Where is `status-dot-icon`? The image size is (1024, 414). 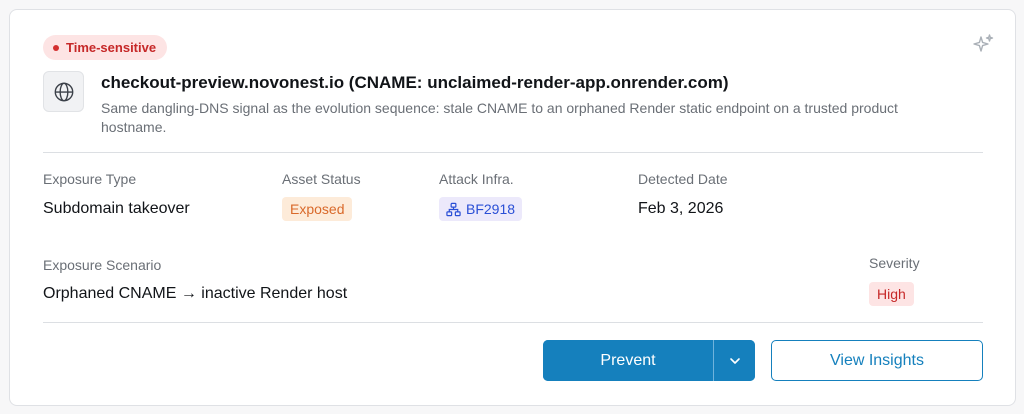
status-dot-icon is located at coordinates (56, 47).